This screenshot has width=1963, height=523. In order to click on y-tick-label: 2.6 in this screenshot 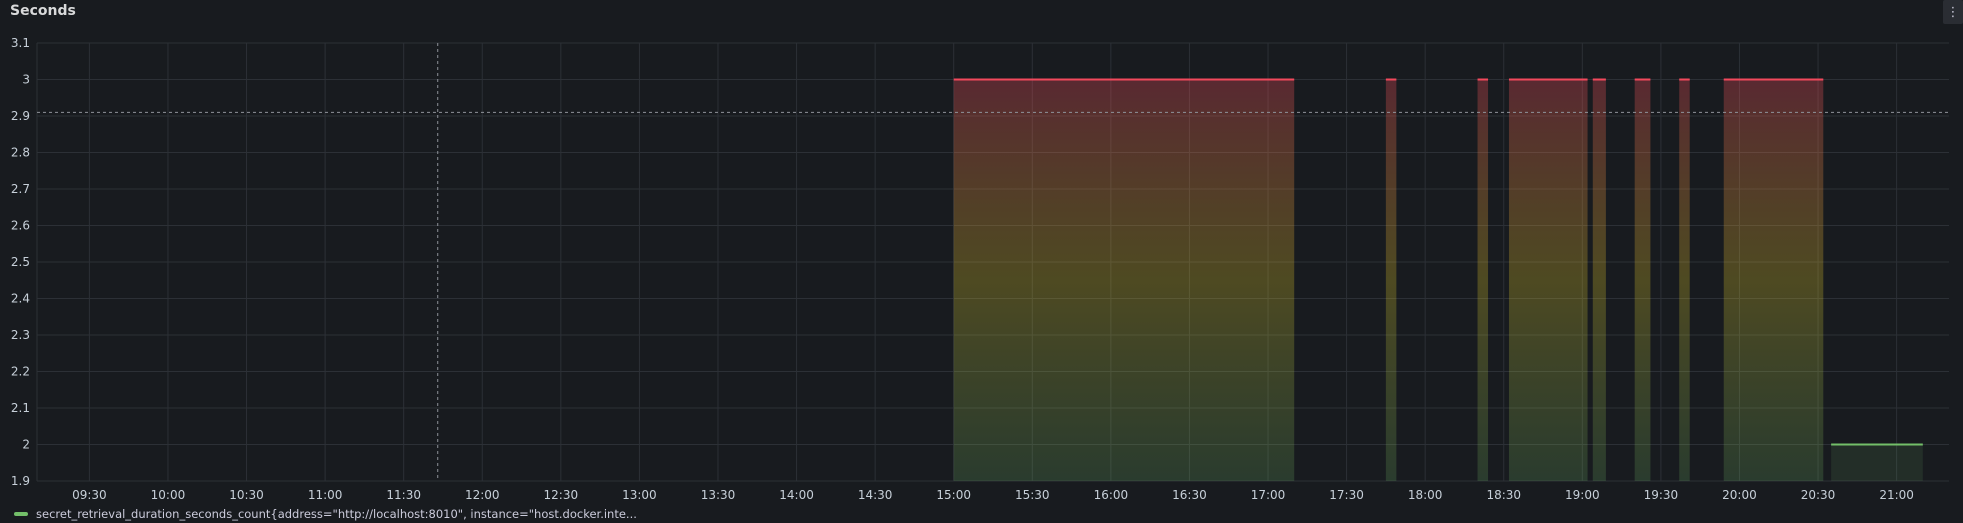, I will do `click(20, 226)`.